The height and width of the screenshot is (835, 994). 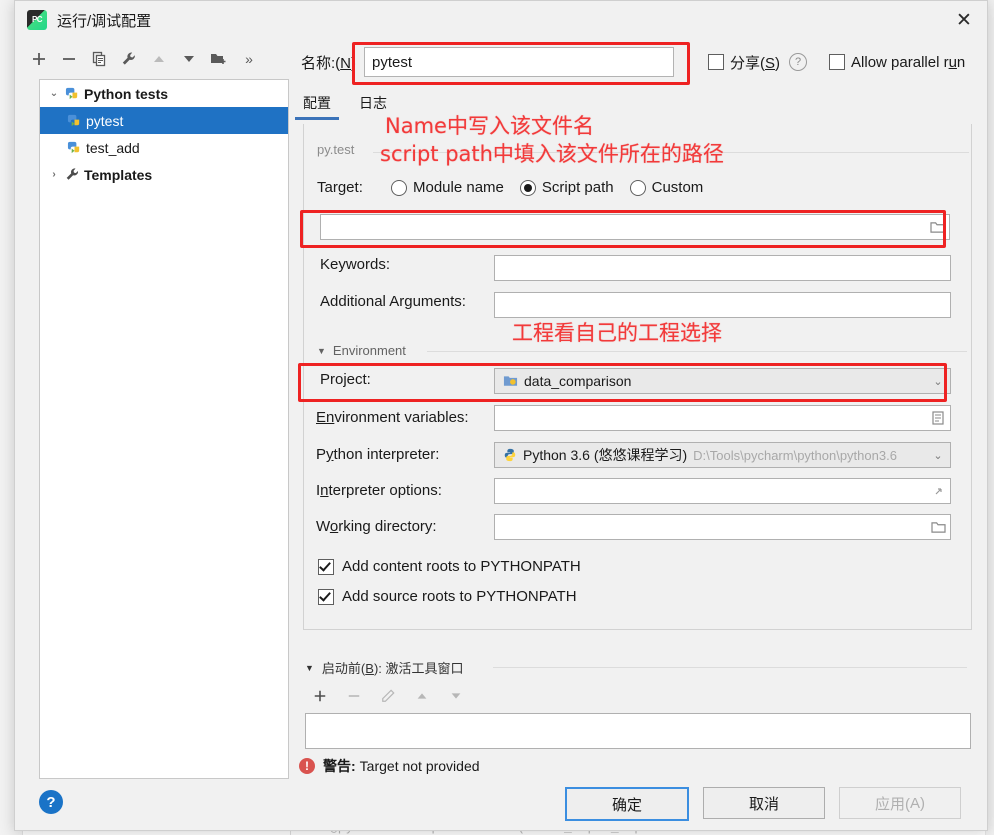 I want to click on allow-parallel-run-checkbox: Allow parallel run, so click(x=897, y=62).